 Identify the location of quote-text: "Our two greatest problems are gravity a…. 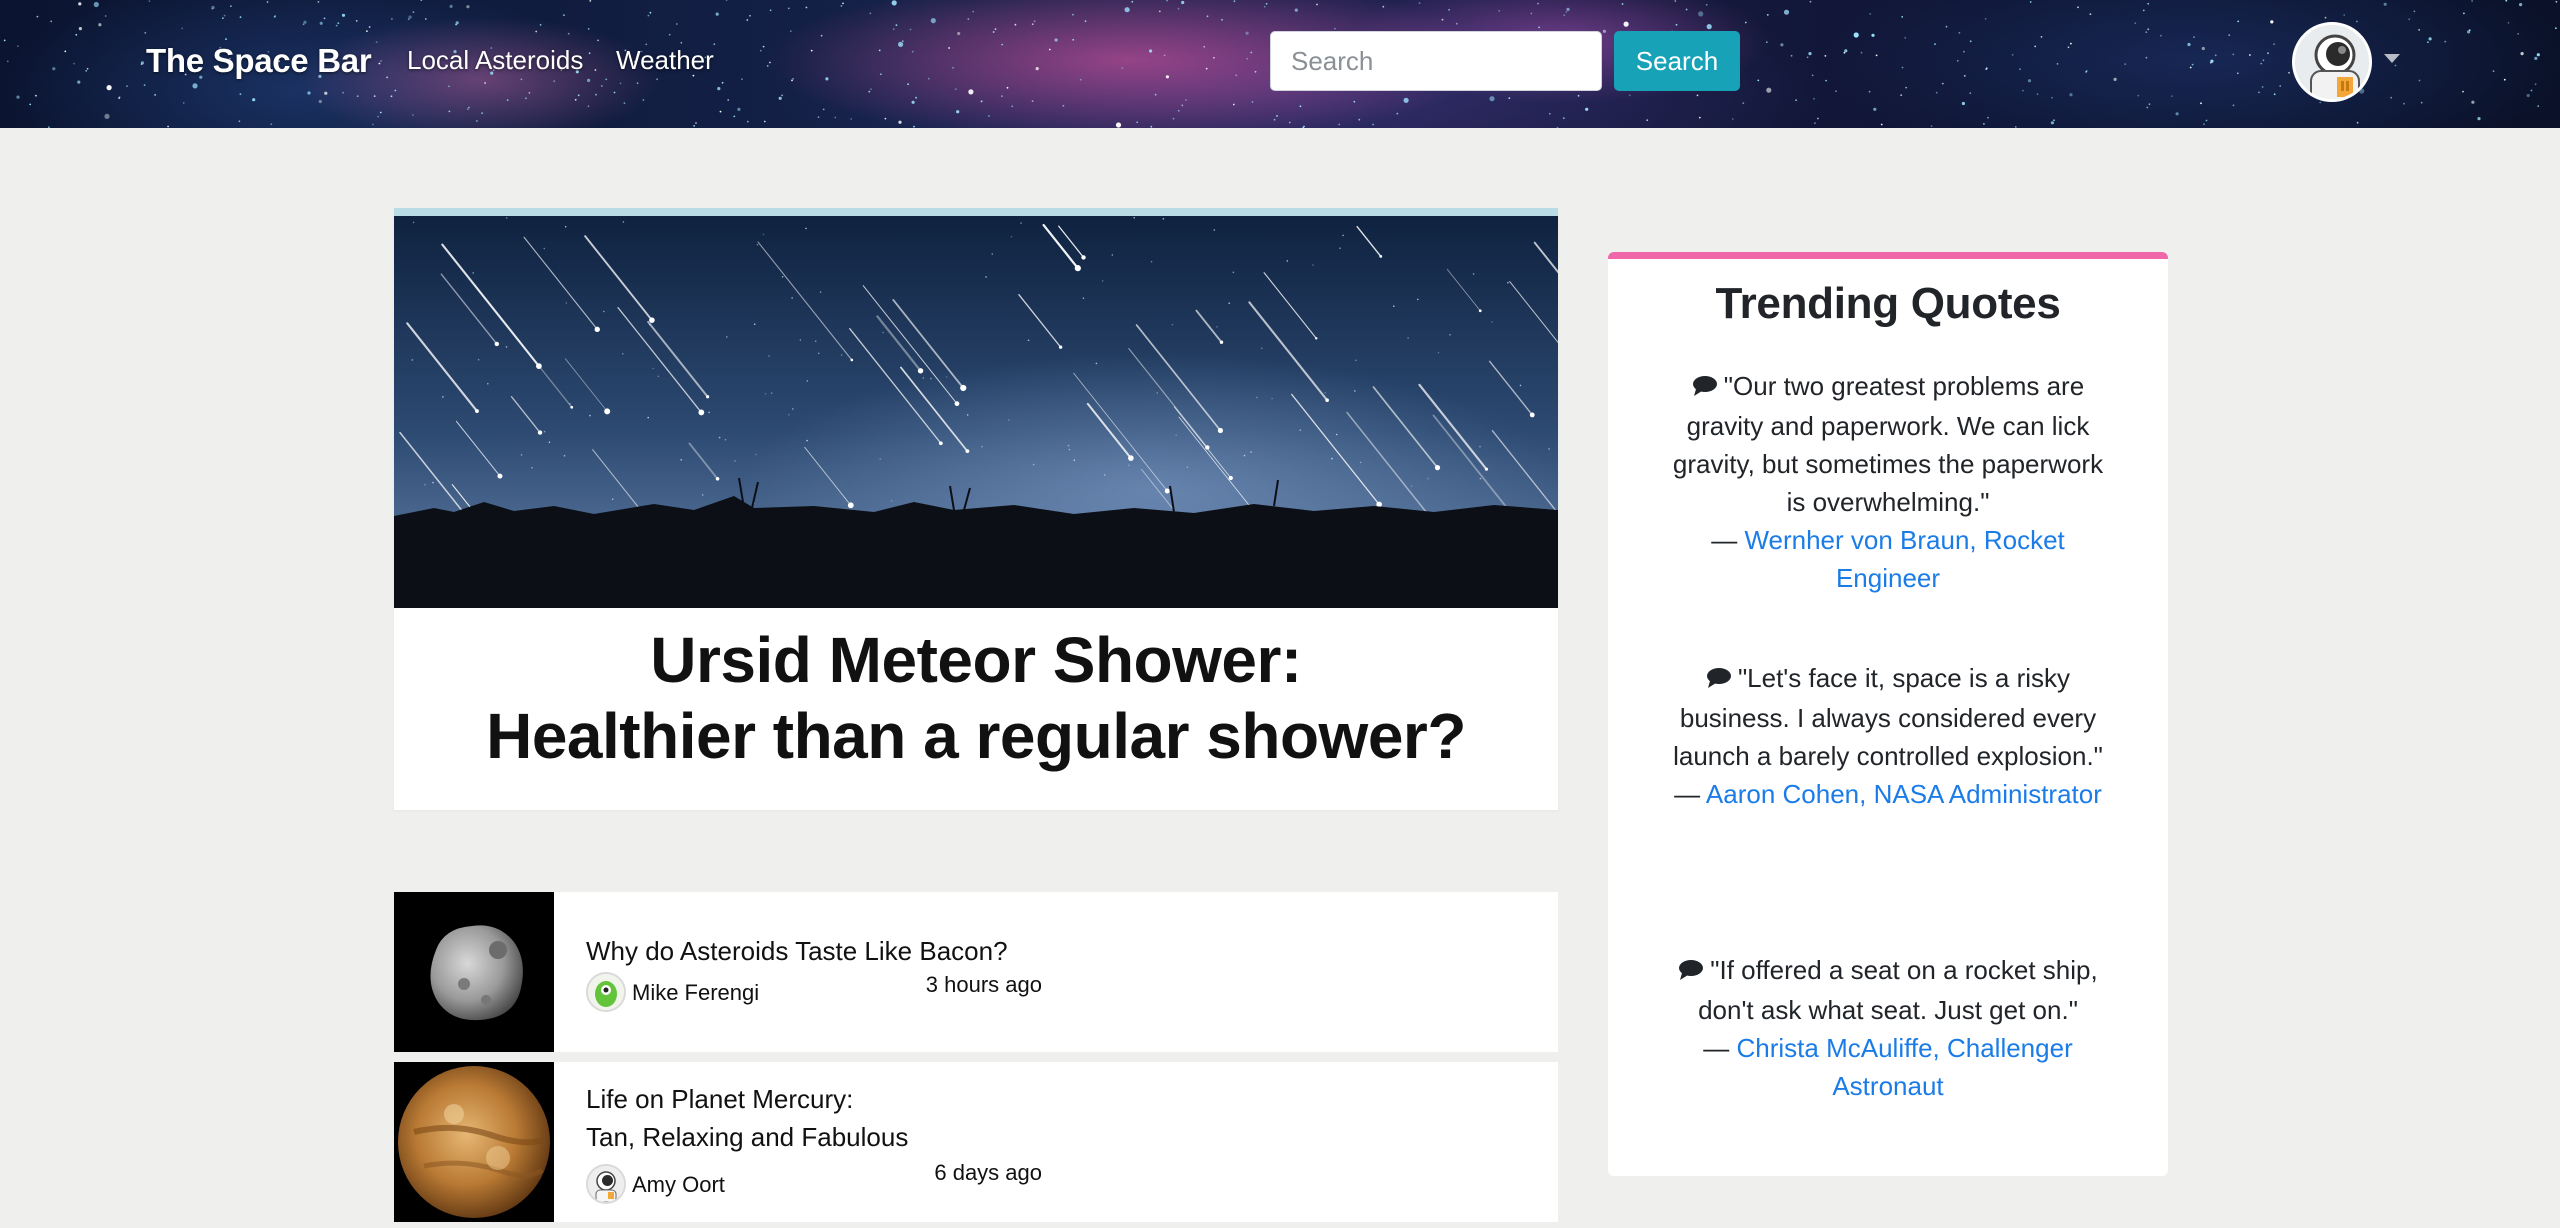
(1888, 444).